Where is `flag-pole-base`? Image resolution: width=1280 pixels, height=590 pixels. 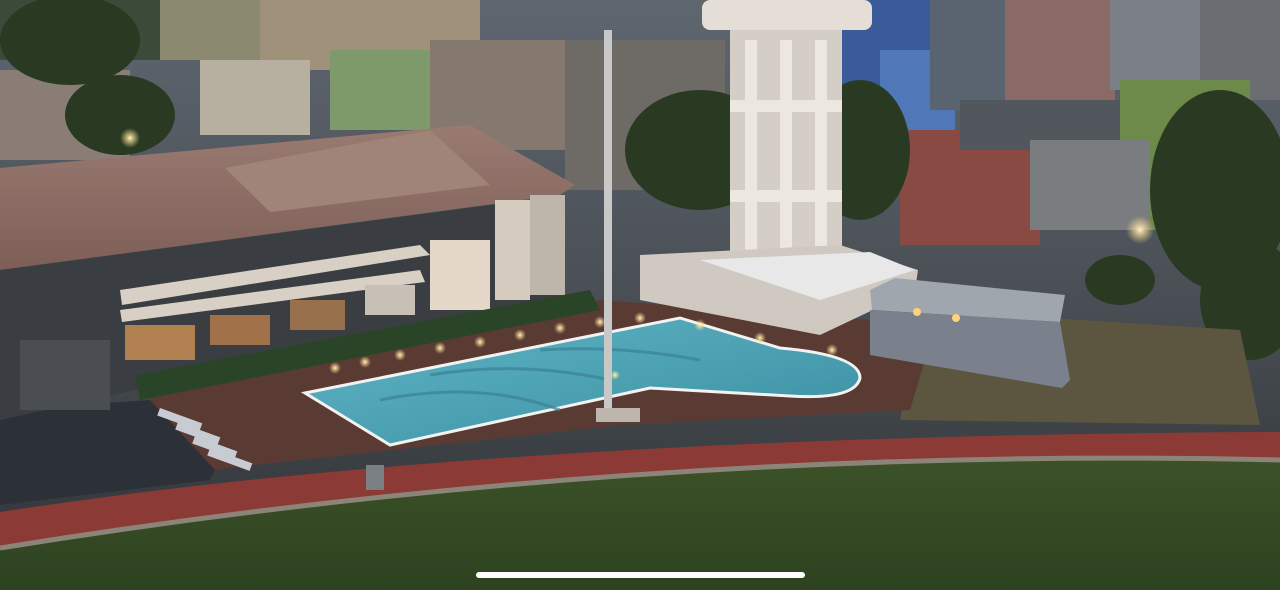 flag-pole-base is located at coordinates (618, 415).